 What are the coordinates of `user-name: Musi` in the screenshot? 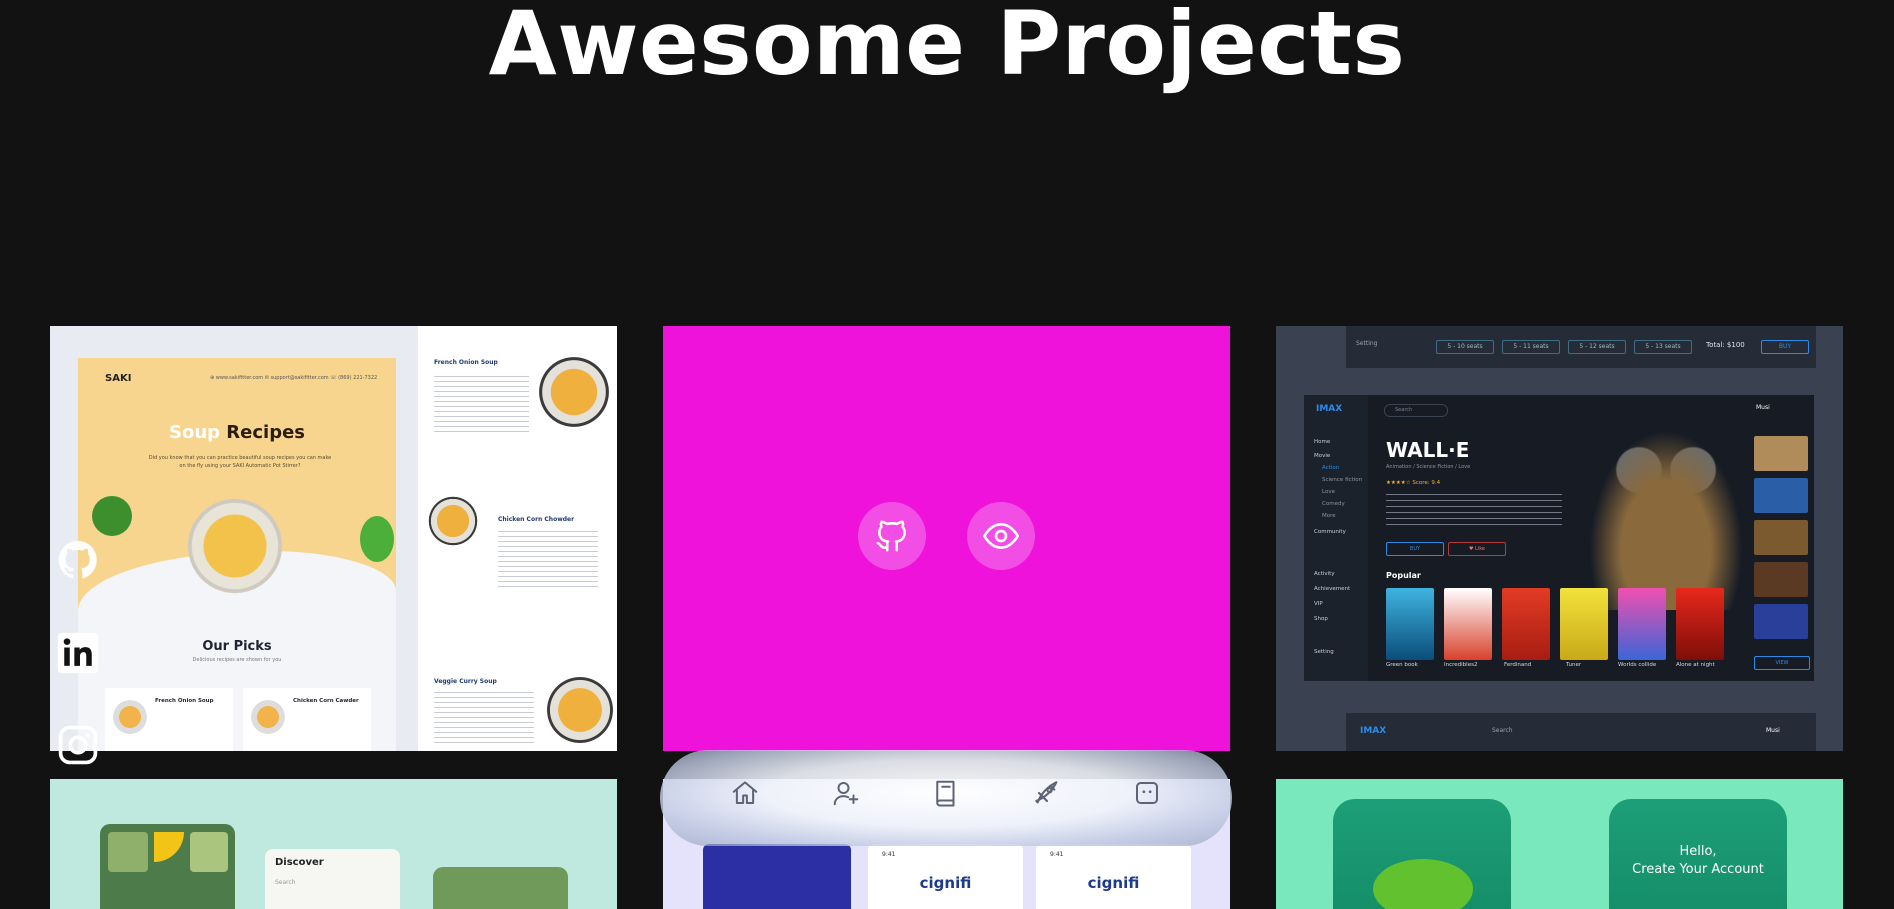 It's located at (1773, 730).